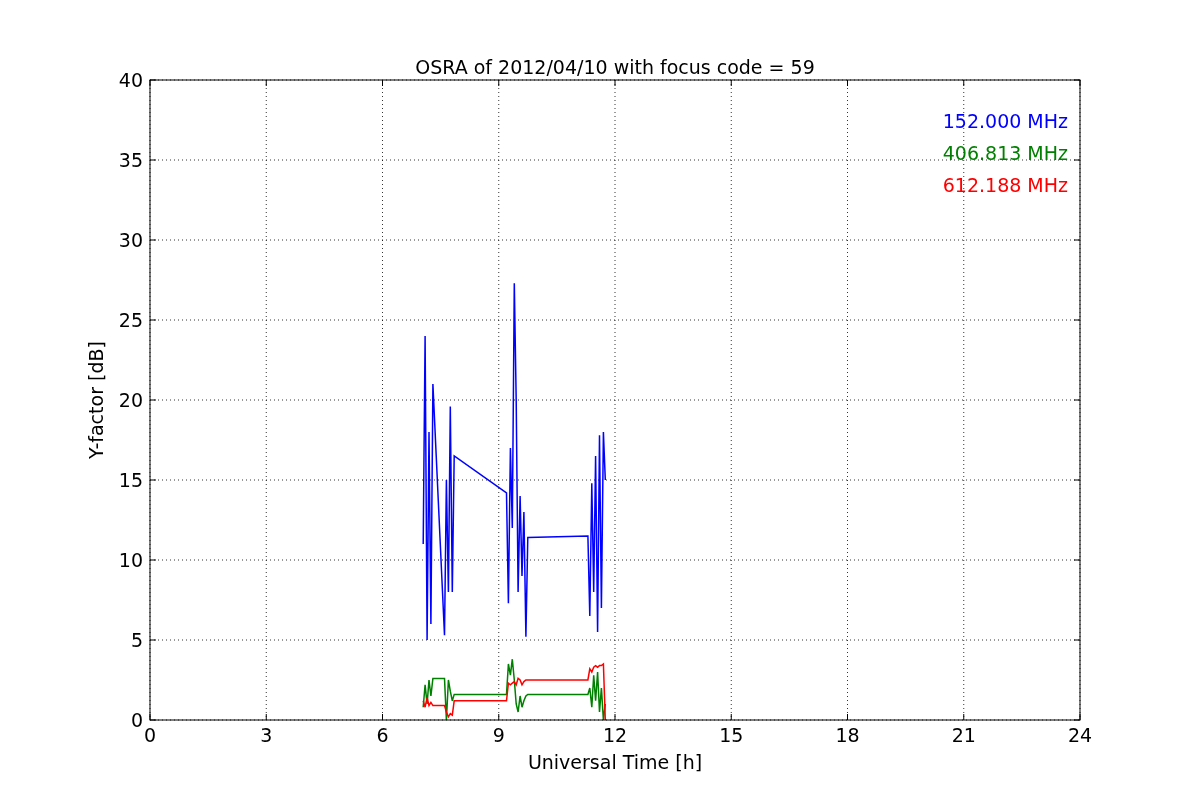 This screenshot has width=1200, height=800. Describe the element at coordinates (130, 160) in the screenshot. I see `y-tick-label: 35` at that location.